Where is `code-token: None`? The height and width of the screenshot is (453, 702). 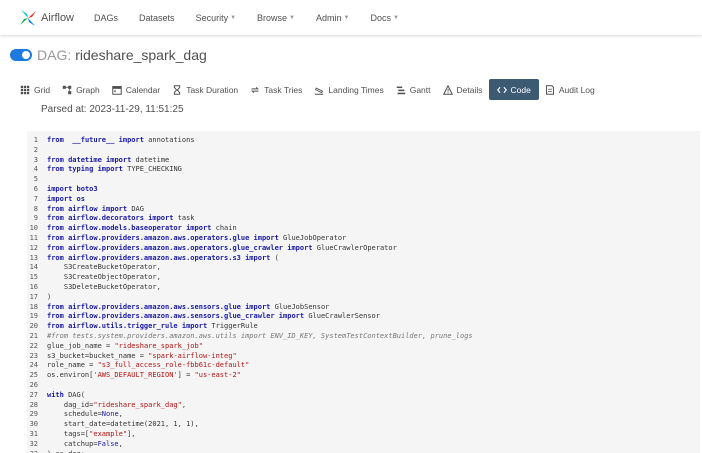
code-token: None is located at coordinates (110, 414).